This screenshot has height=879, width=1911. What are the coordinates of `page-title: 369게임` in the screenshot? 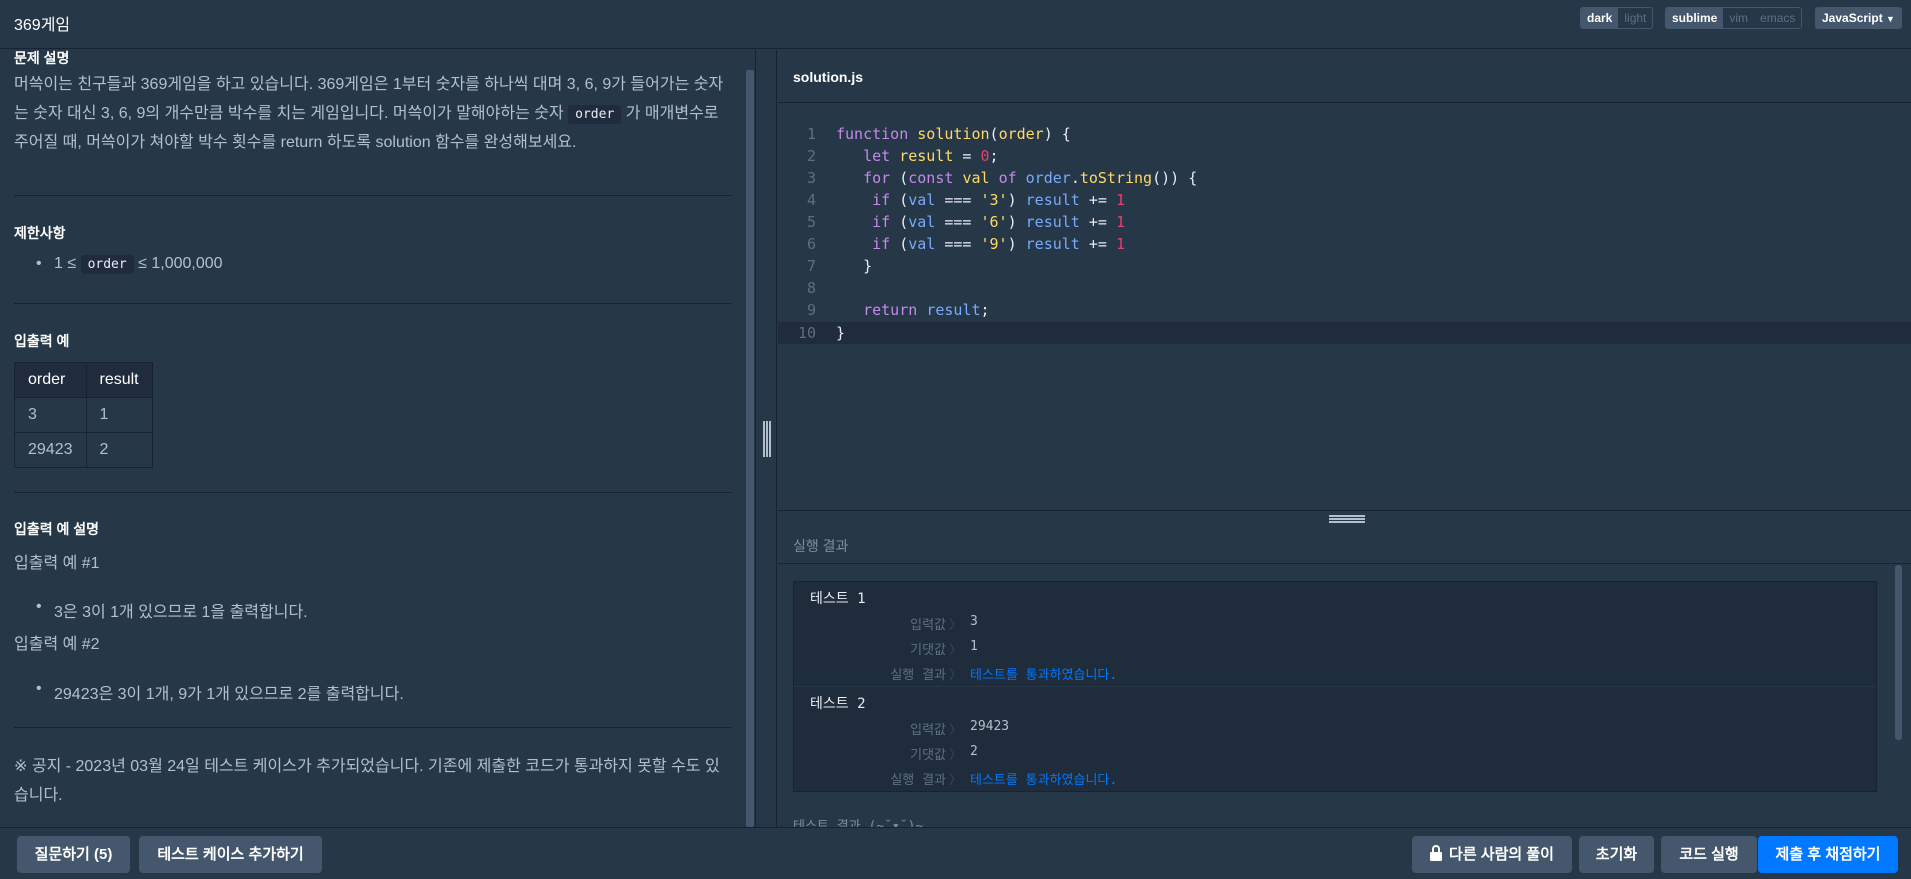 It's located at (42, 25).